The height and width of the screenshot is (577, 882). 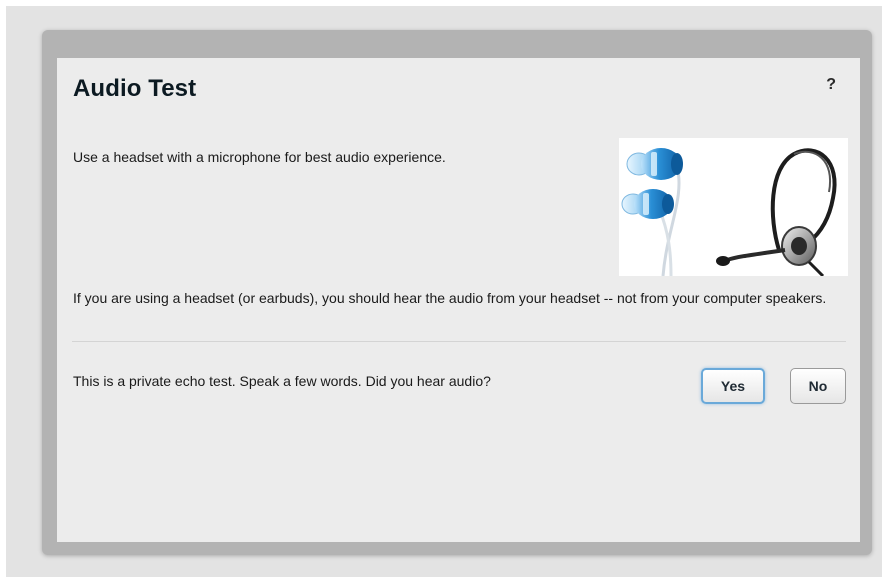 I want to click on no-button: No, so click(x=818, y=386).